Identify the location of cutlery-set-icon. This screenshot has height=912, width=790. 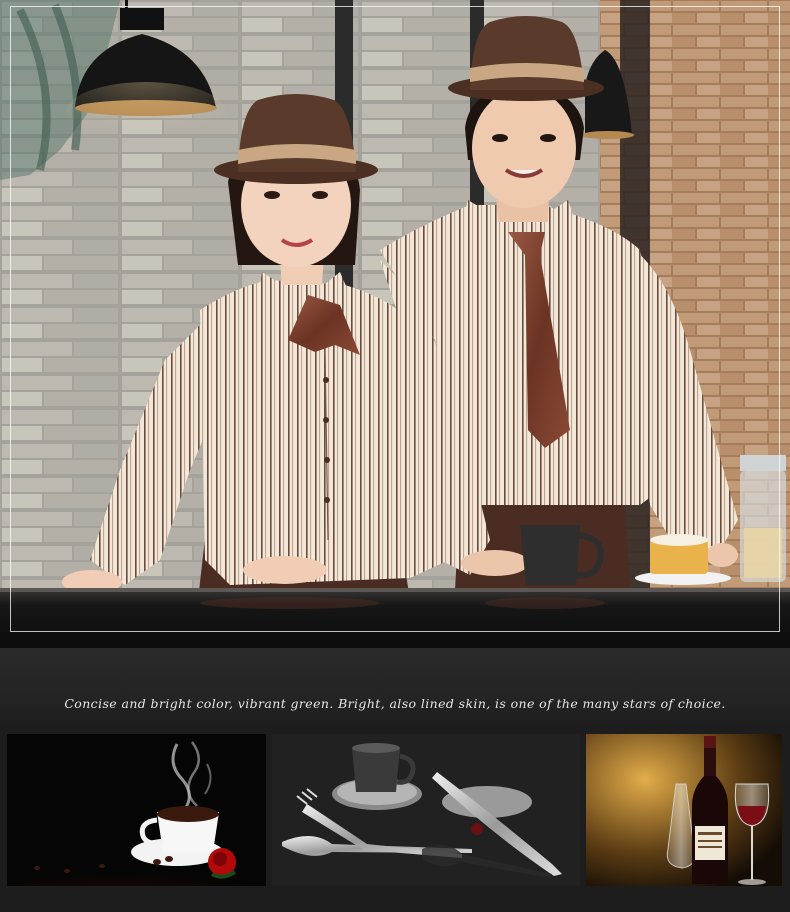
(426, 810).